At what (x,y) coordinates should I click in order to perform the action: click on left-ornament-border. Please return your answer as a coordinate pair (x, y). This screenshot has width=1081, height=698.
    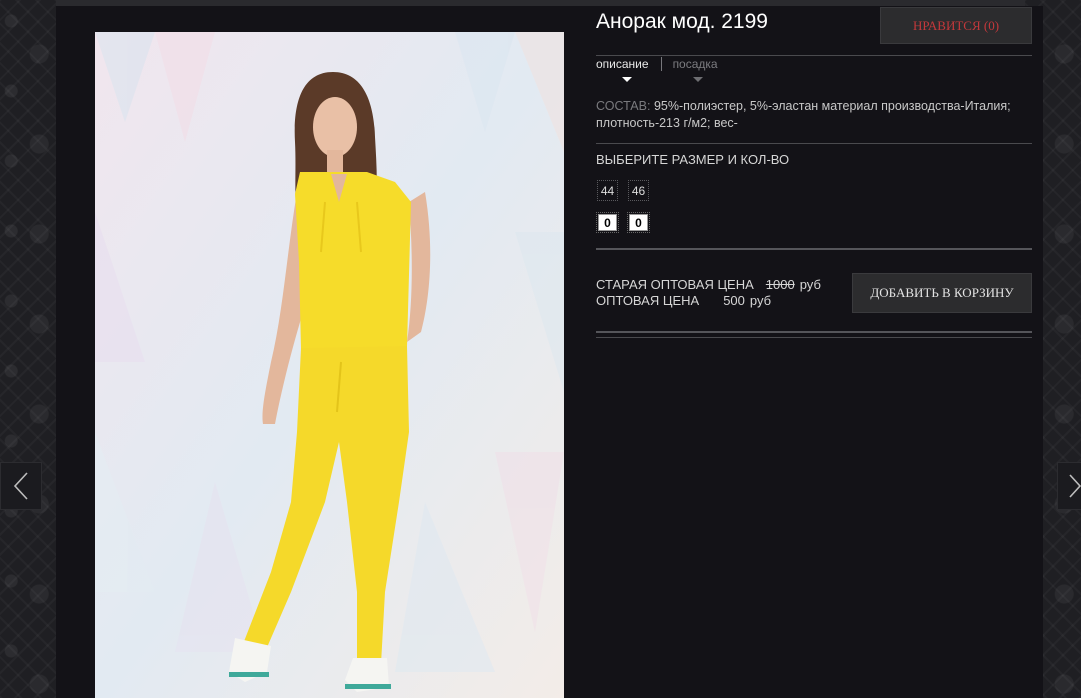
    Looking at the image, I should click on (28, 349).